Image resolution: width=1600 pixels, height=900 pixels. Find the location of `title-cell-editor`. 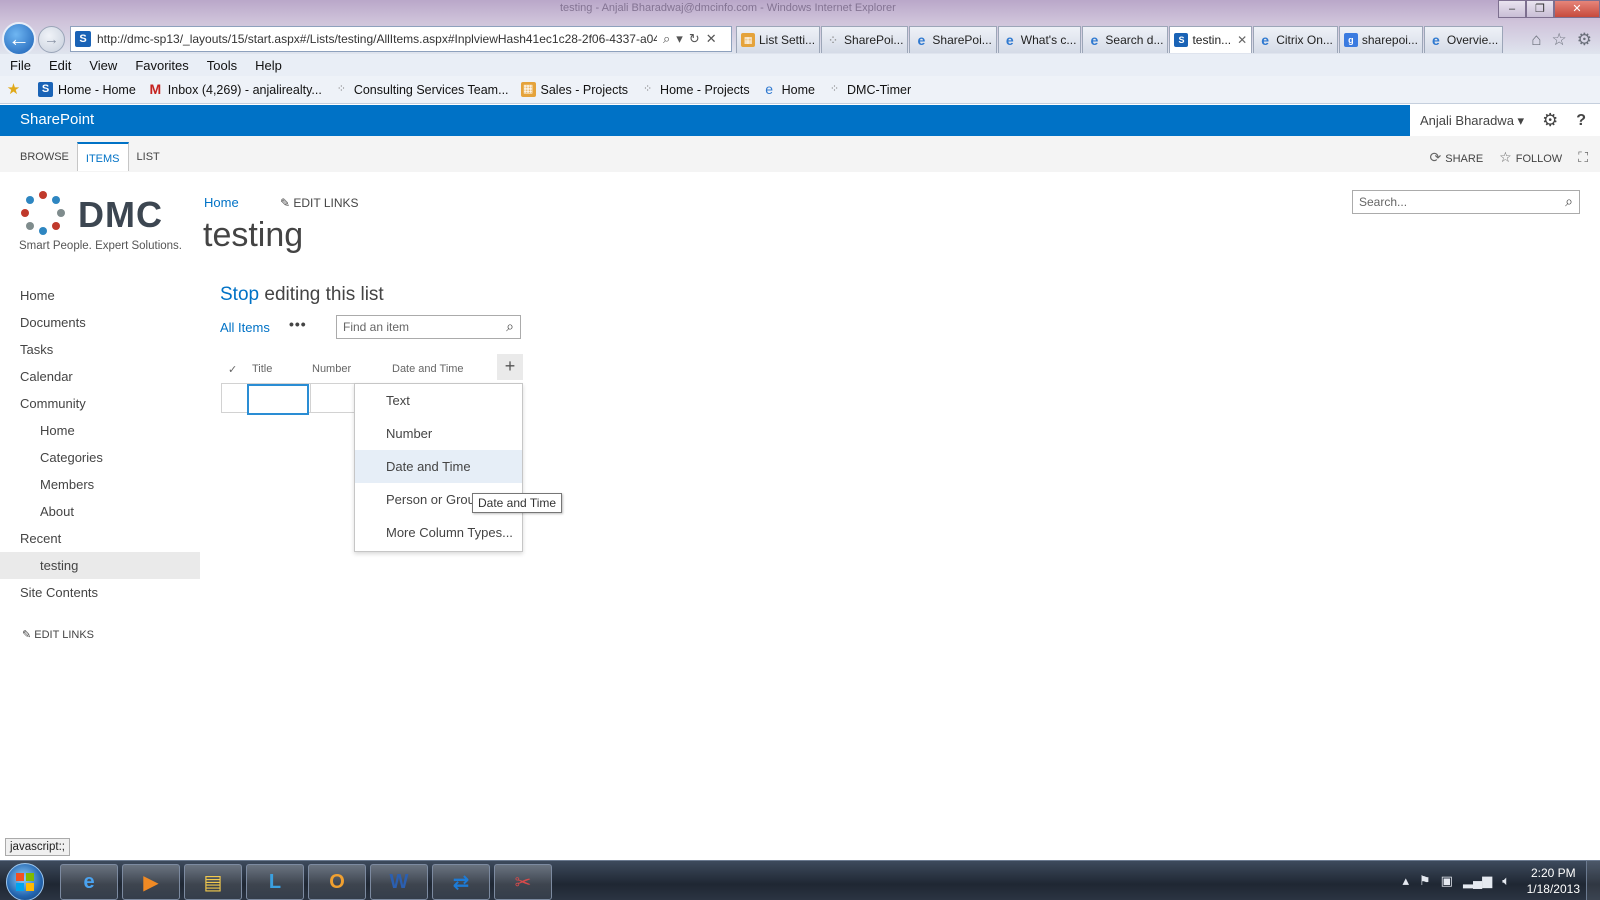

title-cell-editor is located at coordinates (278, 399).